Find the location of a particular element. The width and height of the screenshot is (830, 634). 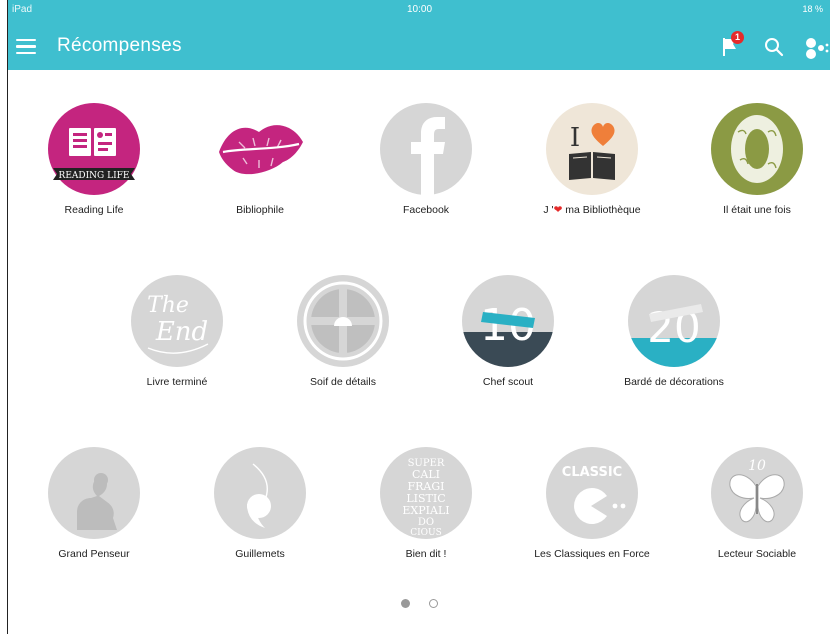

status-time: 10:00 is located at coordinates (419, 9).